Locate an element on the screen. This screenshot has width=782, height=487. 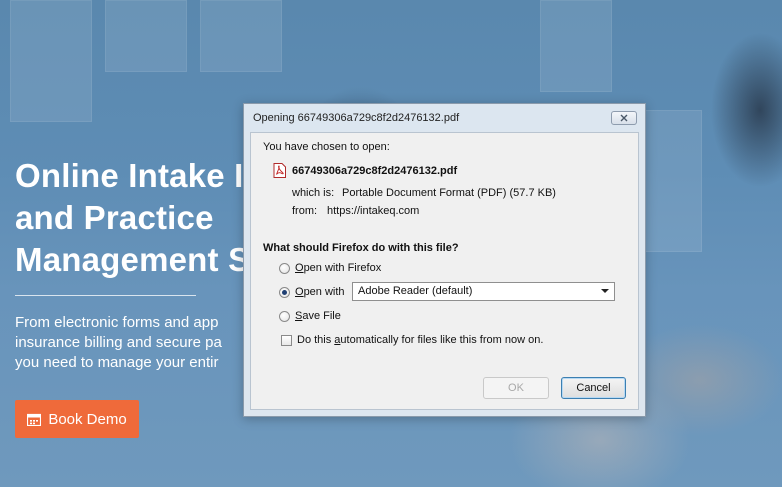
calendar-icon is located at coordinates (34, 419).